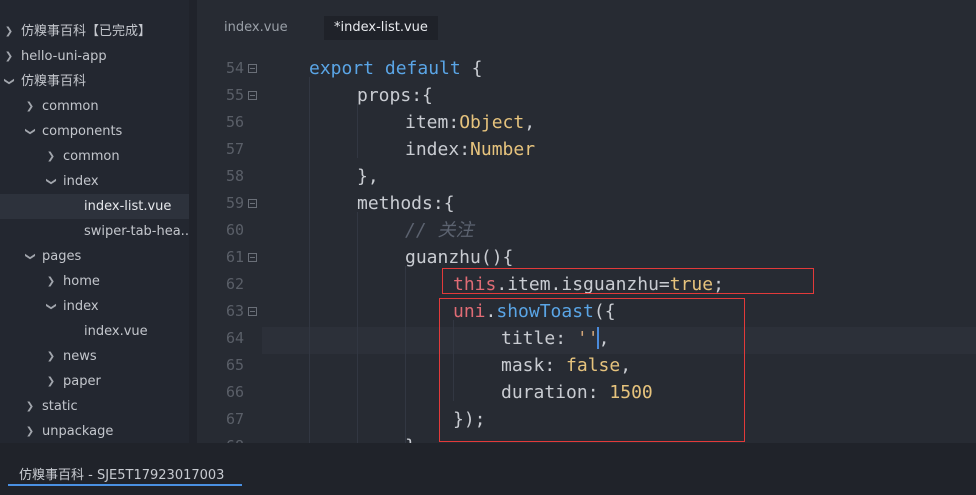 This screenshot has height=495, width=976. I want to click on line-number: 63, so click(234, 311).